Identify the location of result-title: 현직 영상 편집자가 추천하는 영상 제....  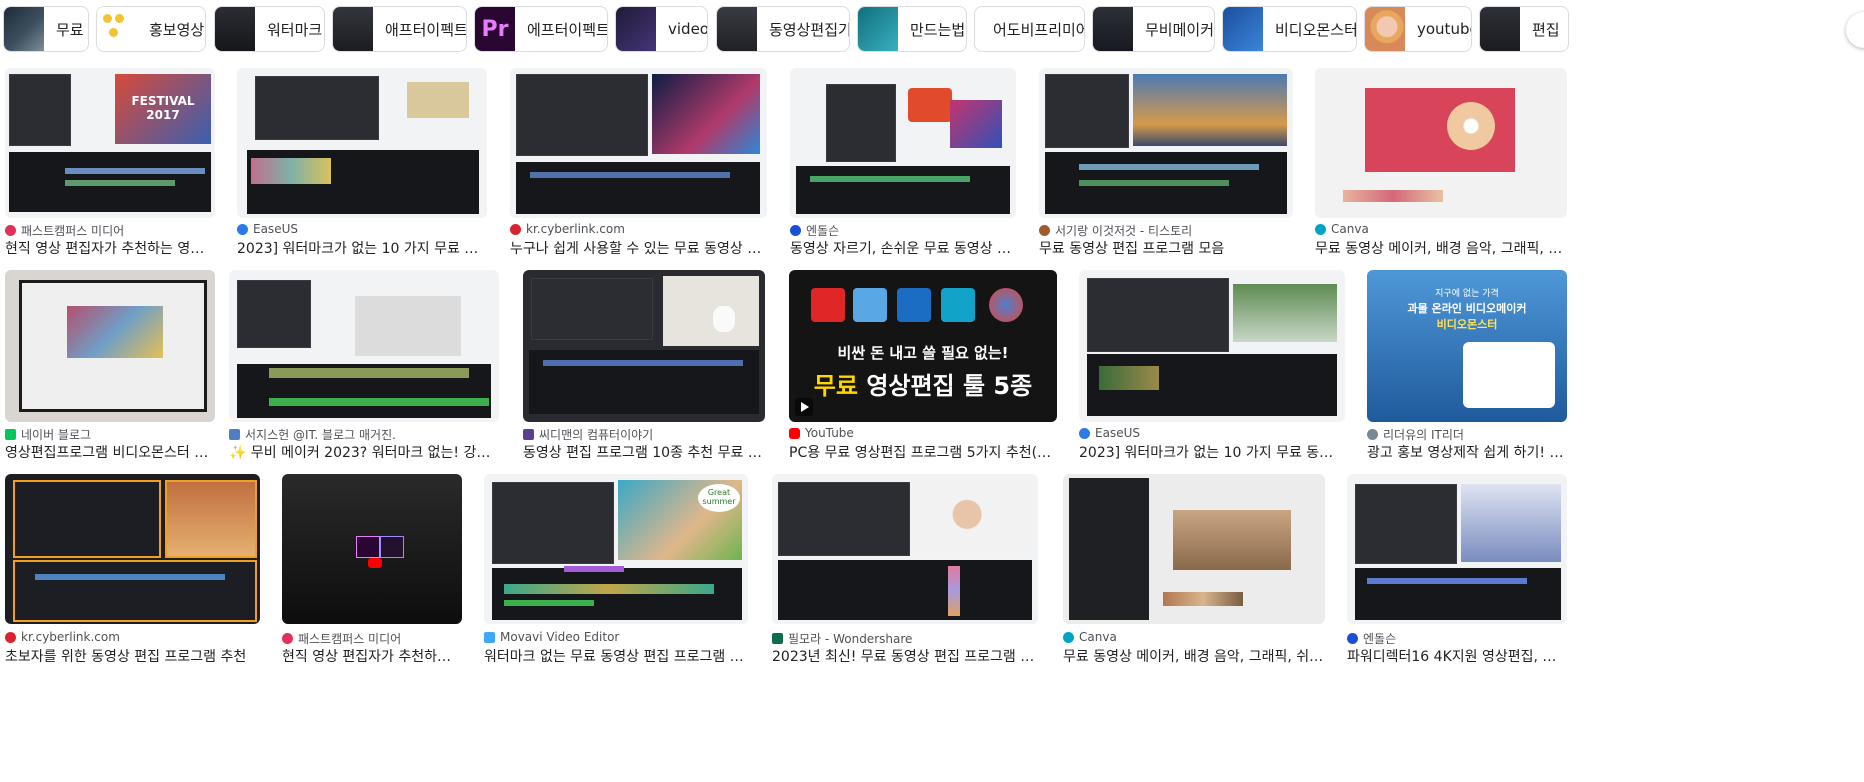
(110, 248).